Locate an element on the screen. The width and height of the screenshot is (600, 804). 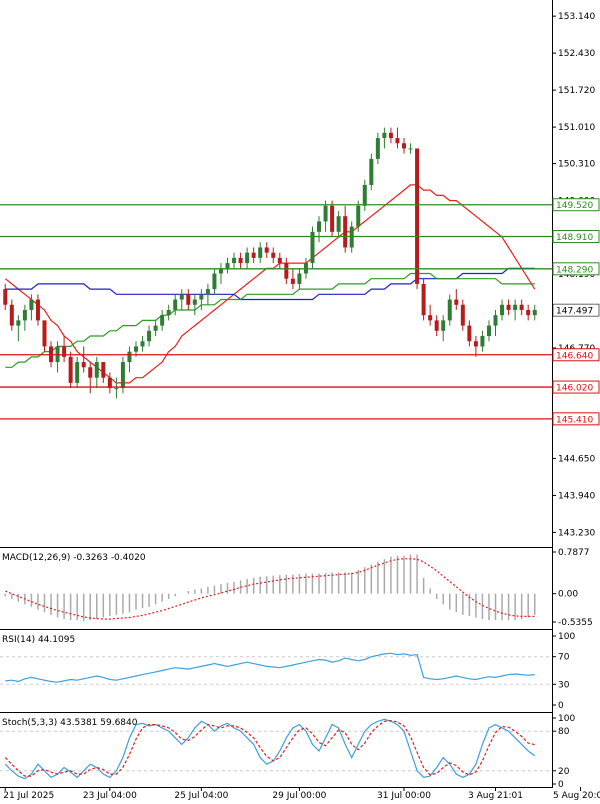
y-tick-label: 144.650 is located at coordinates (576, 459).